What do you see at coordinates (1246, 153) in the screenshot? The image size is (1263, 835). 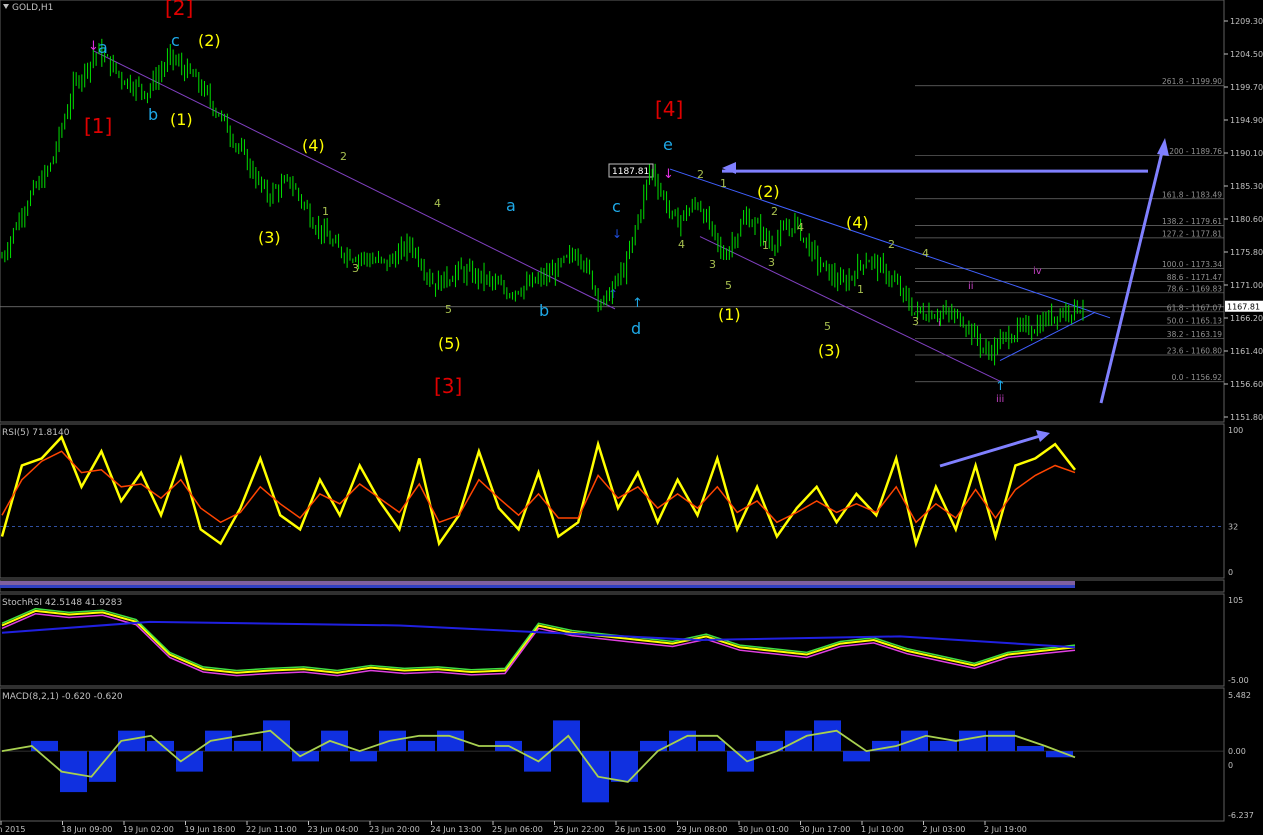 I see `price-tick-label: 1190.10` at bounding box center [1246, 153].